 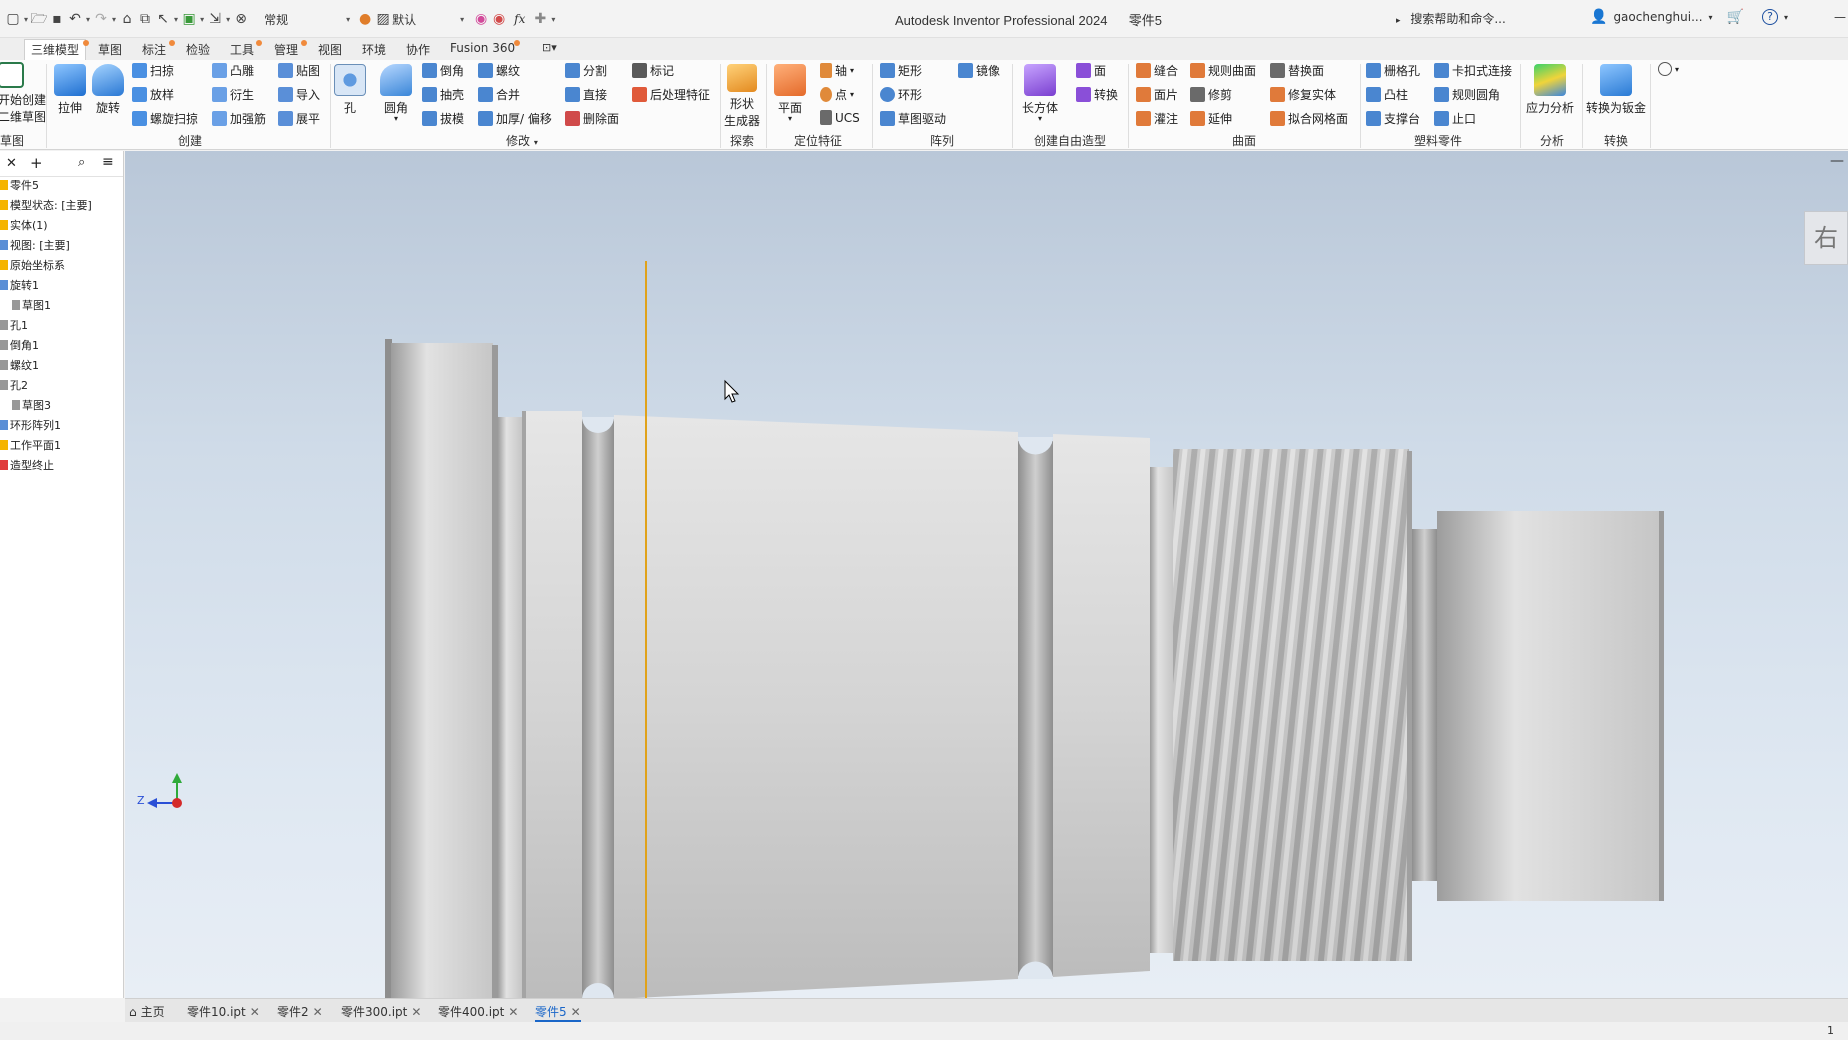 What do you see at coordinates (1837, 161) in the screenshot?
I see `viewport-minimize-icon: —` at bounding box center [1837, 161].